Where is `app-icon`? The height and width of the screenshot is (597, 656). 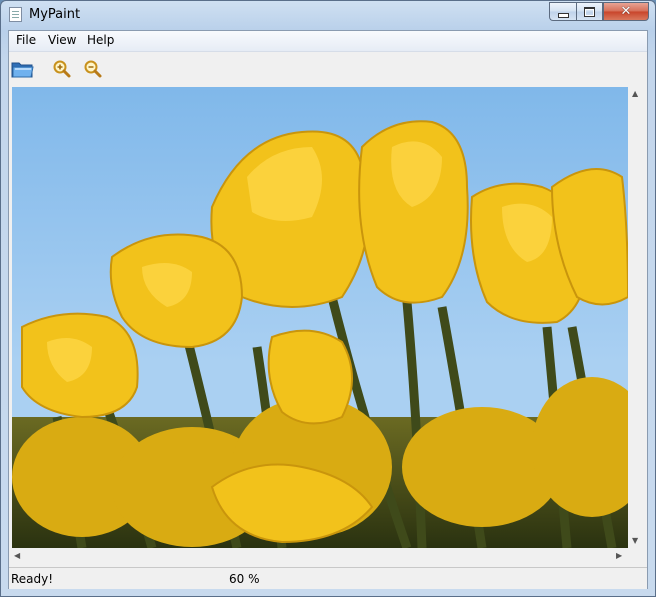
app-icon is located at coordinates (15, 14).